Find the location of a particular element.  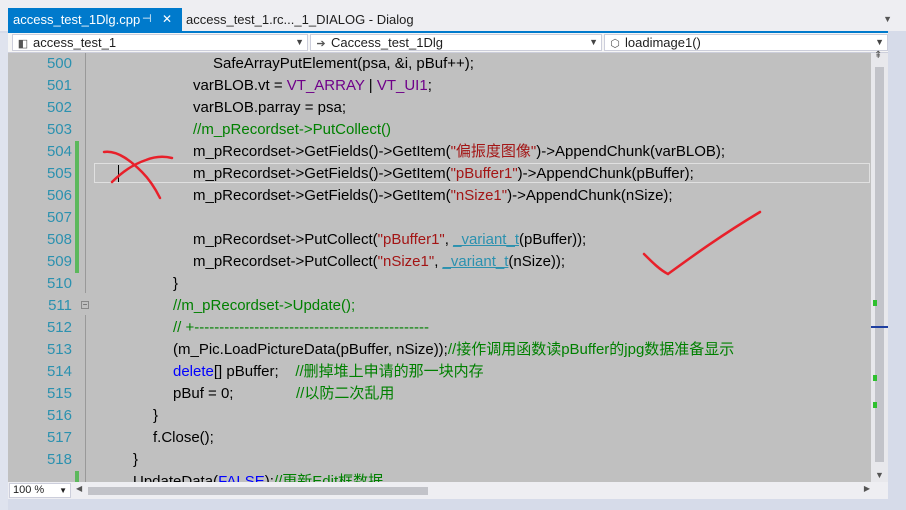

line-number: 507 is located at coordinates (59, 217).